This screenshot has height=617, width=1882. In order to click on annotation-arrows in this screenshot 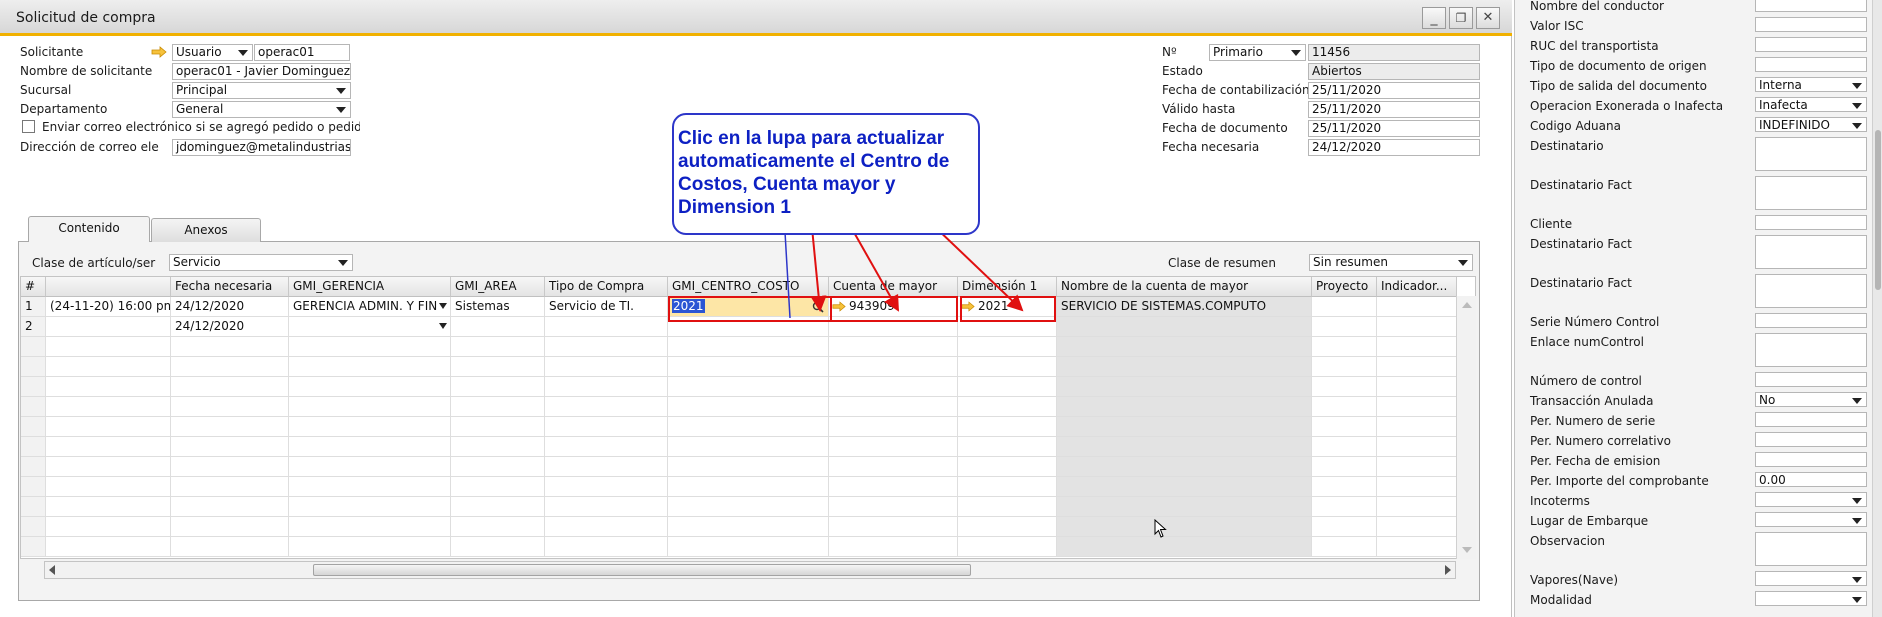, I will do `click(884, 261)`.